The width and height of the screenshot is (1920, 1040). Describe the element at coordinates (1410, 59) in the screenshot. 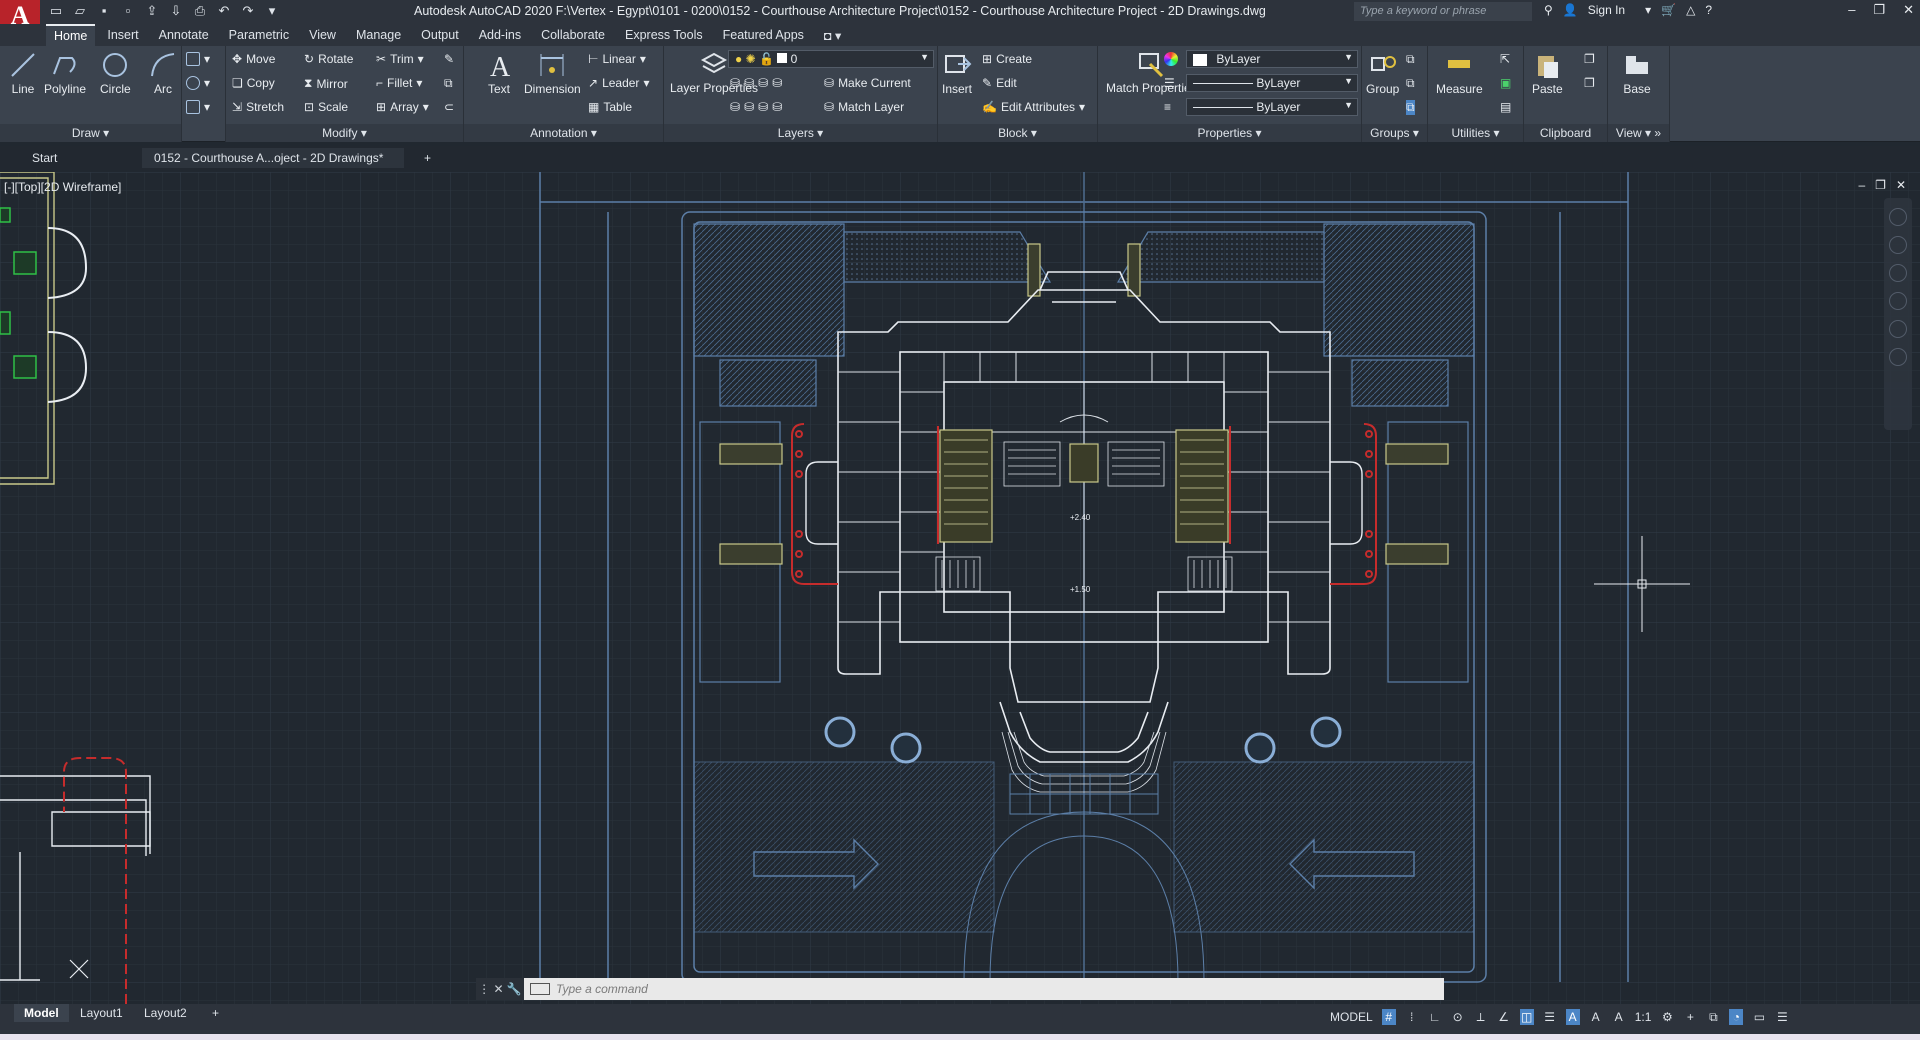

I see `ungroup-icon: ⧉` at that location.